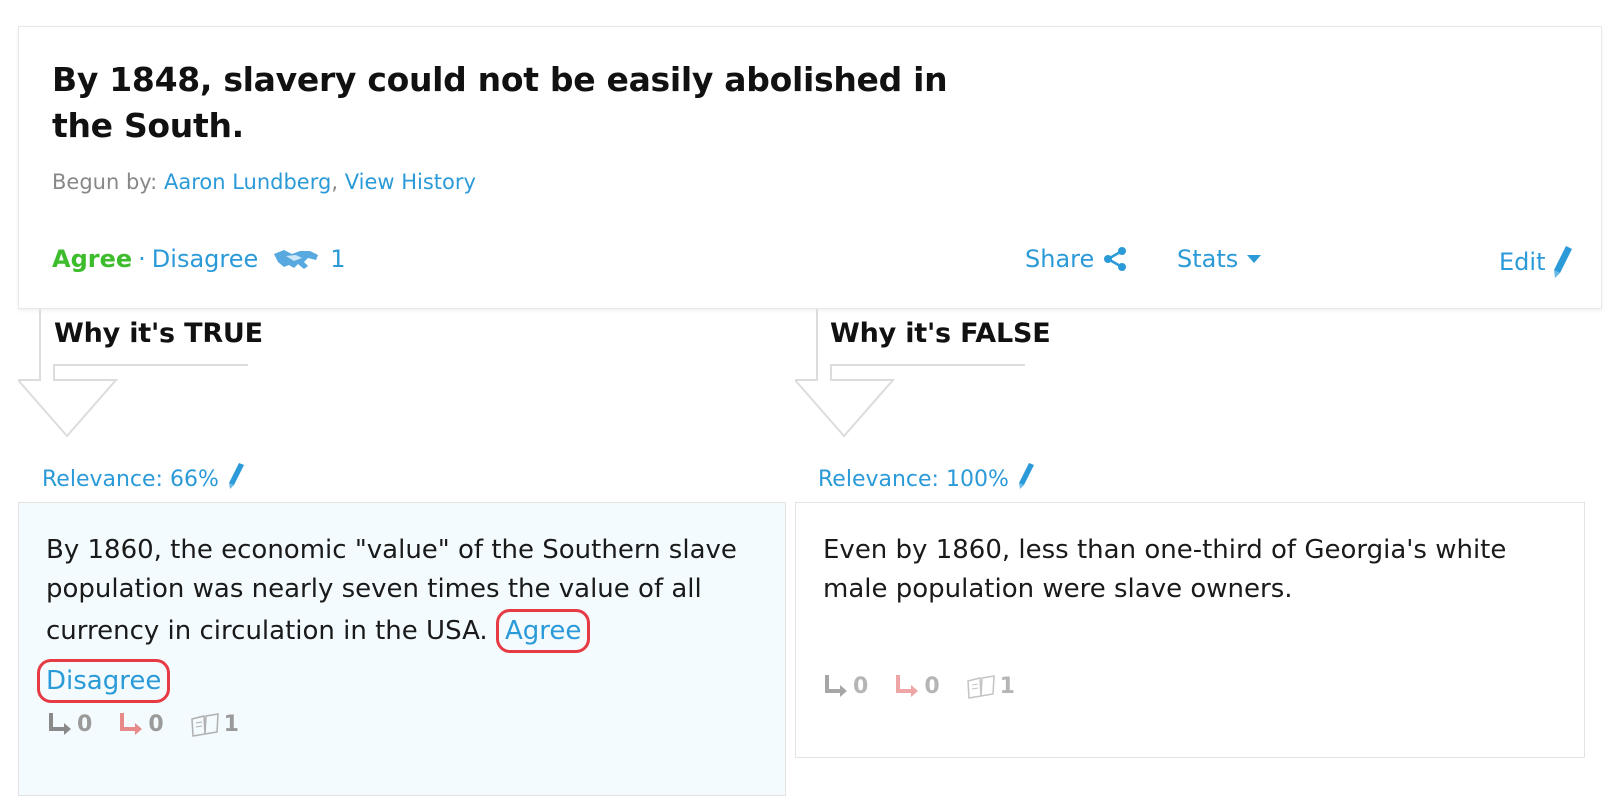 Image resolution: width=1618 pixels, height=806 pixels. Describe the element at coordinates (296, 259) in the screenshot. I see `handshake-icon` at that location.